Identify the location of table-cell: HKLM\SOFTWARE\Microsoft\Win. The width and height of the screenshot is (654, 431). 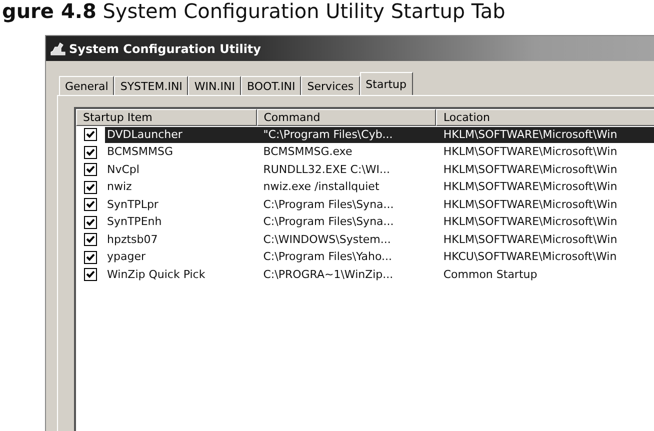
(545, 134).